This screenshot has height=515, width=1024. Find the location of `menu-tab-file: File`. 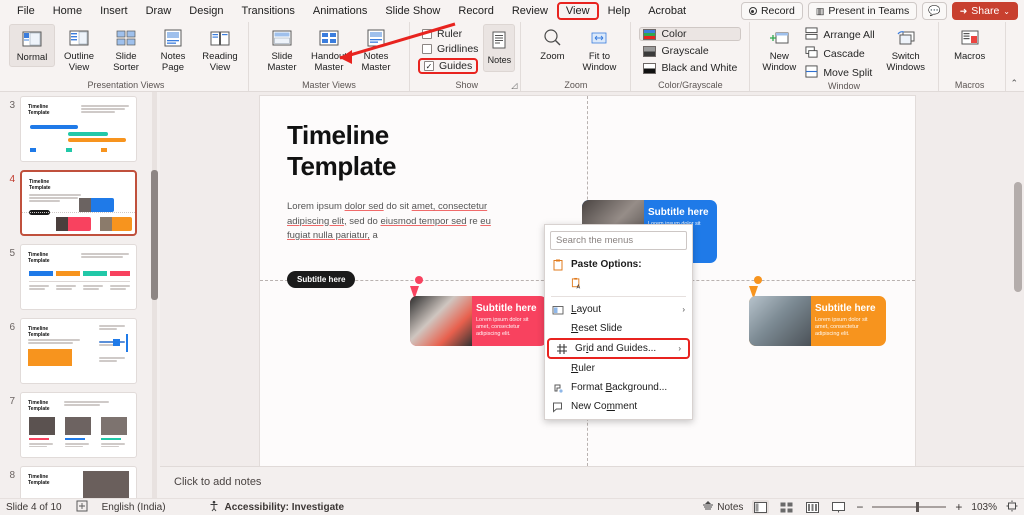

menu-tab-file: File is located at coordinates (26, 11).